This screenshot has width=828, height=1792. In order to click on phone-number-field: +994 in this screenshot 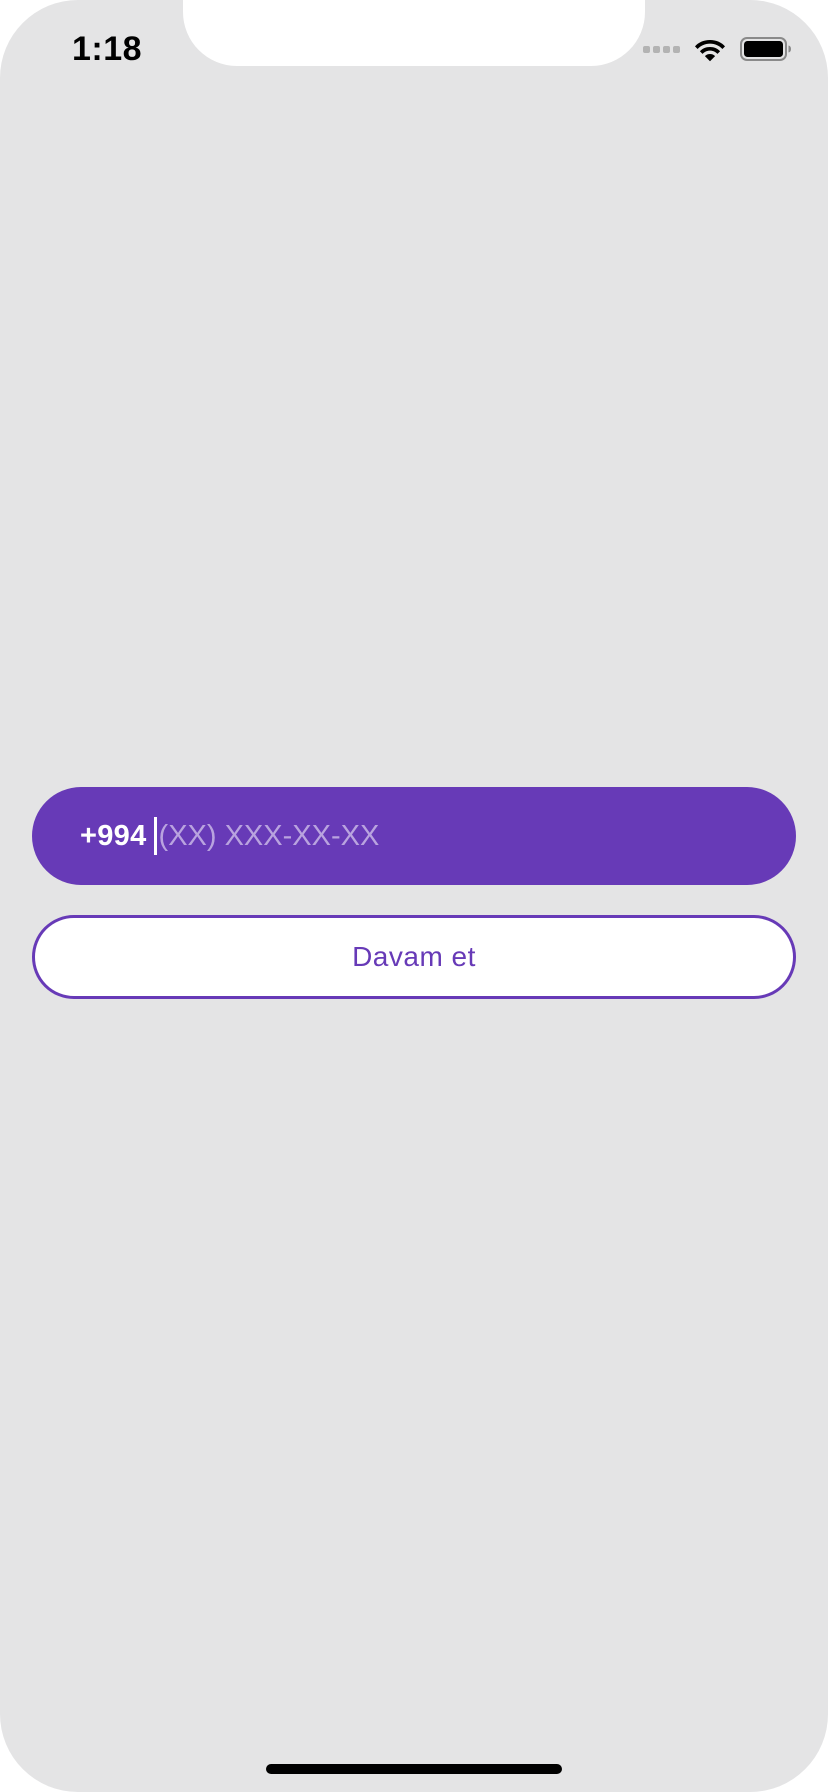, I will do `click(414, 836)`.